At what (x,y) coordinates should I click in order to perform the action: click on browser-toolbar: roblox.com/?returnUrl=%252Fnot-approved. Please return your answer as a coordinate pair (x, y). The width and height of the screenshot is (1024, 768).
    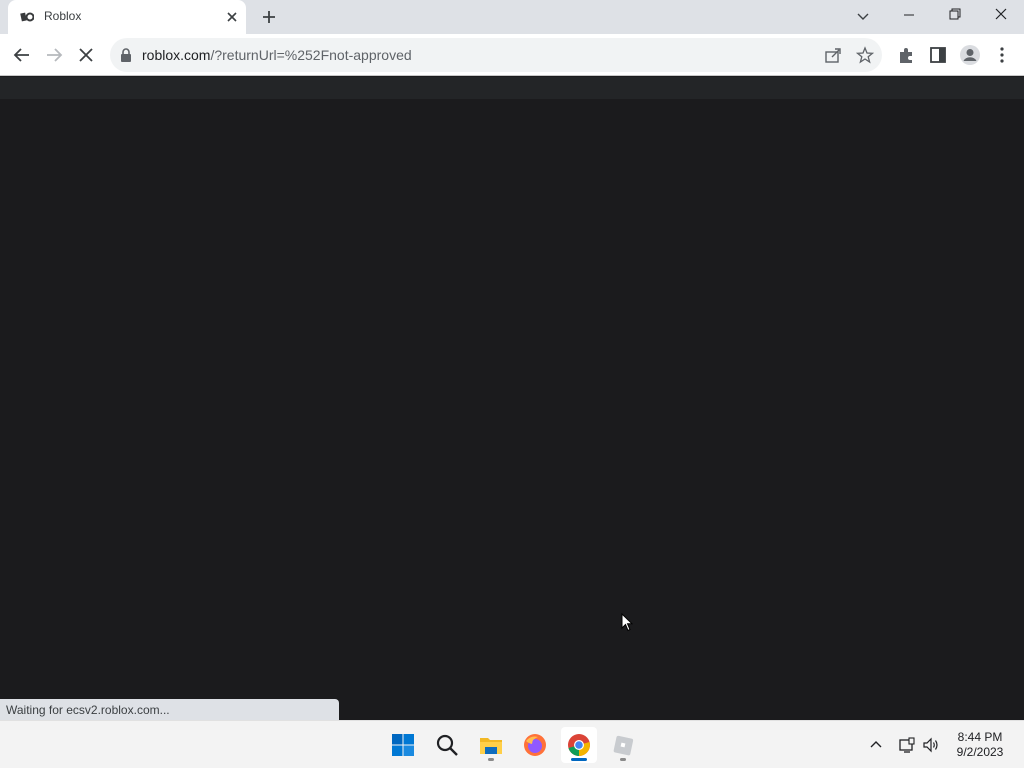
    Looking at the image, I should click on (512, 55).